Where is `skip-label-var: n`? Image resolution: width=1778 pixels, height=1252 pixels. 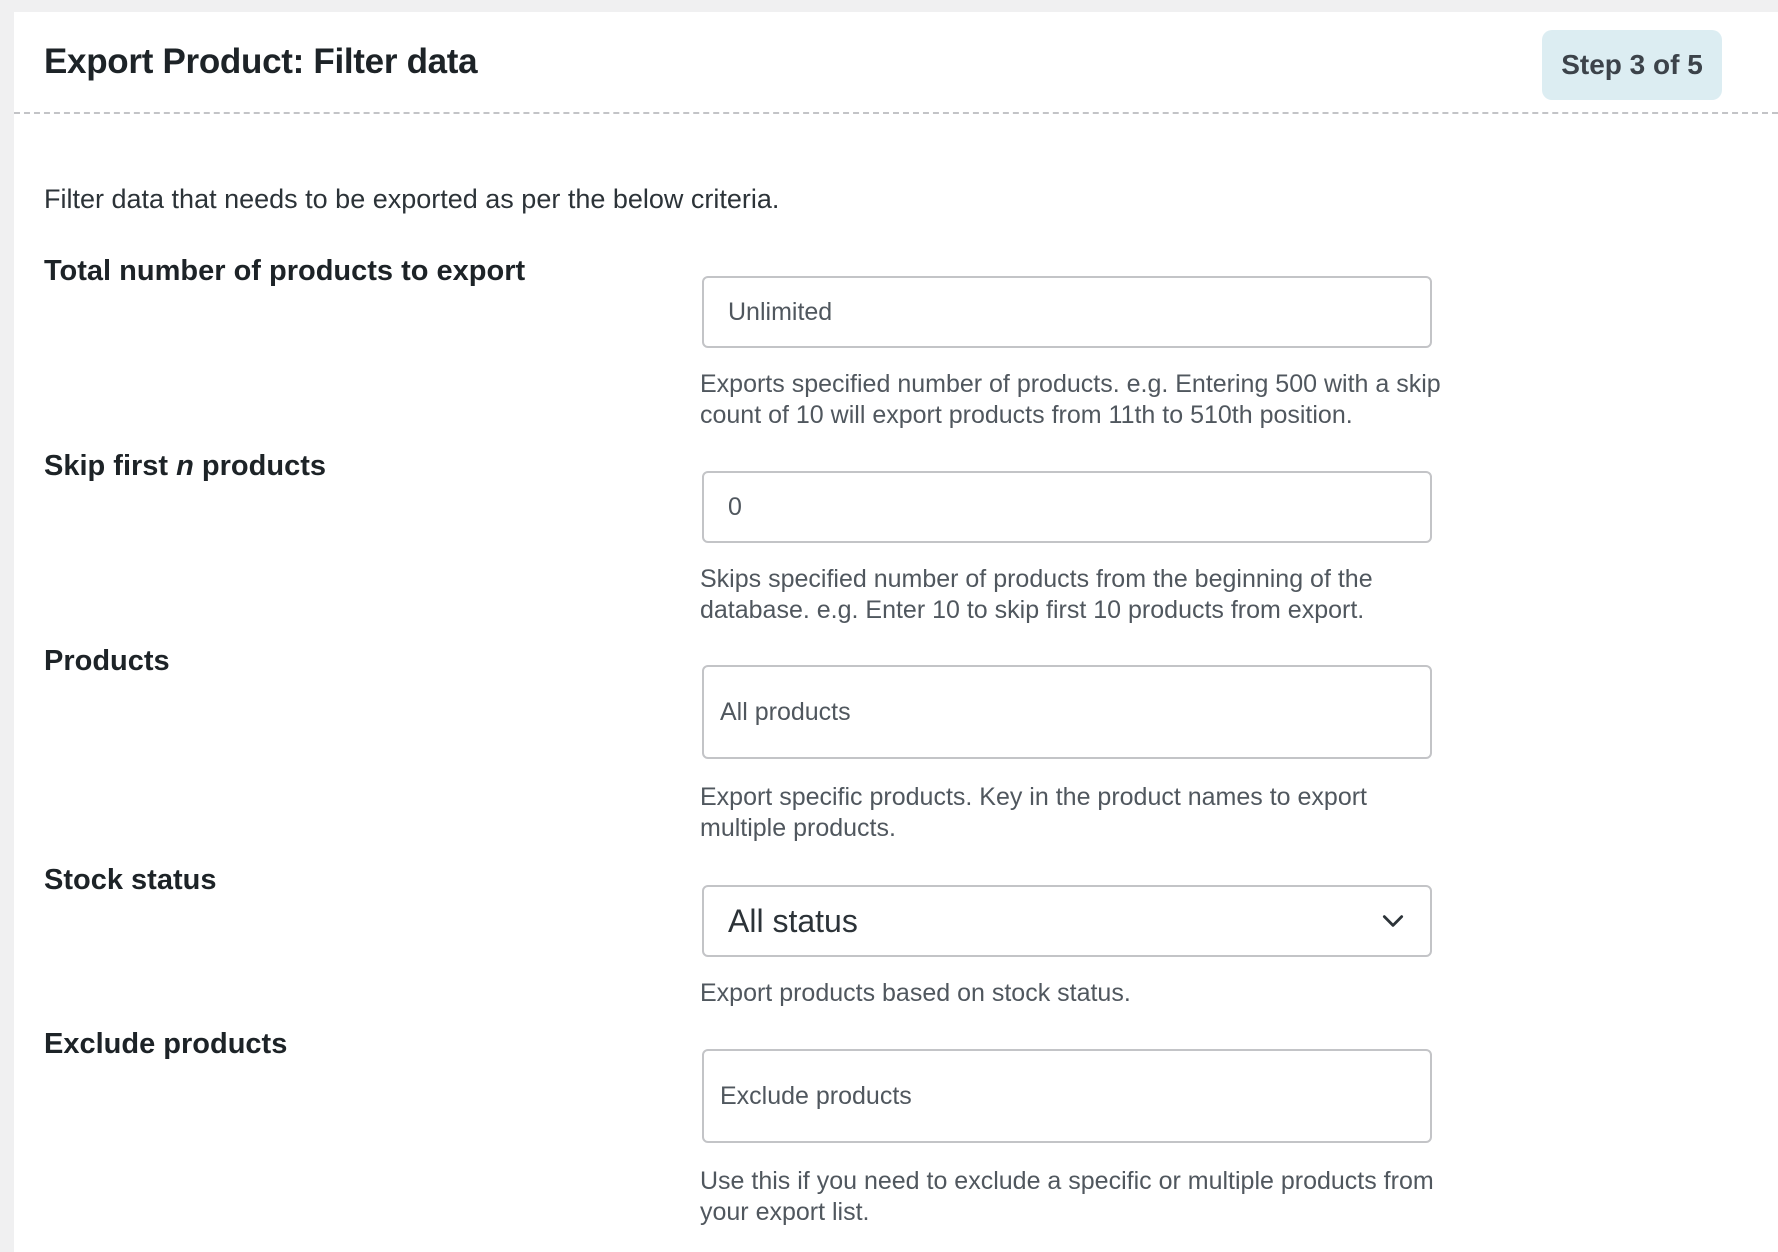
skip-label-var: n is located at coordinates (185, 466).